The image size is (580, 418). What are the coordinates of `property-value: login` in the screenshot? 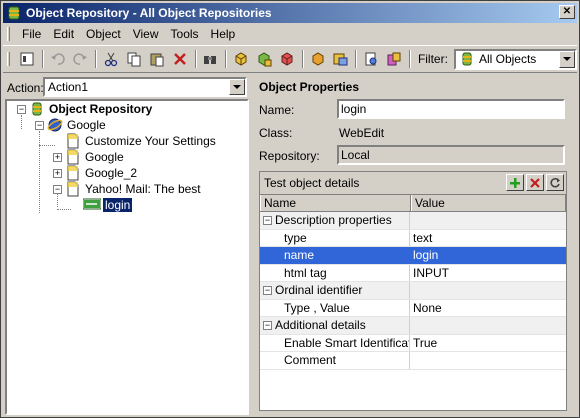 It's located at (488, 255).